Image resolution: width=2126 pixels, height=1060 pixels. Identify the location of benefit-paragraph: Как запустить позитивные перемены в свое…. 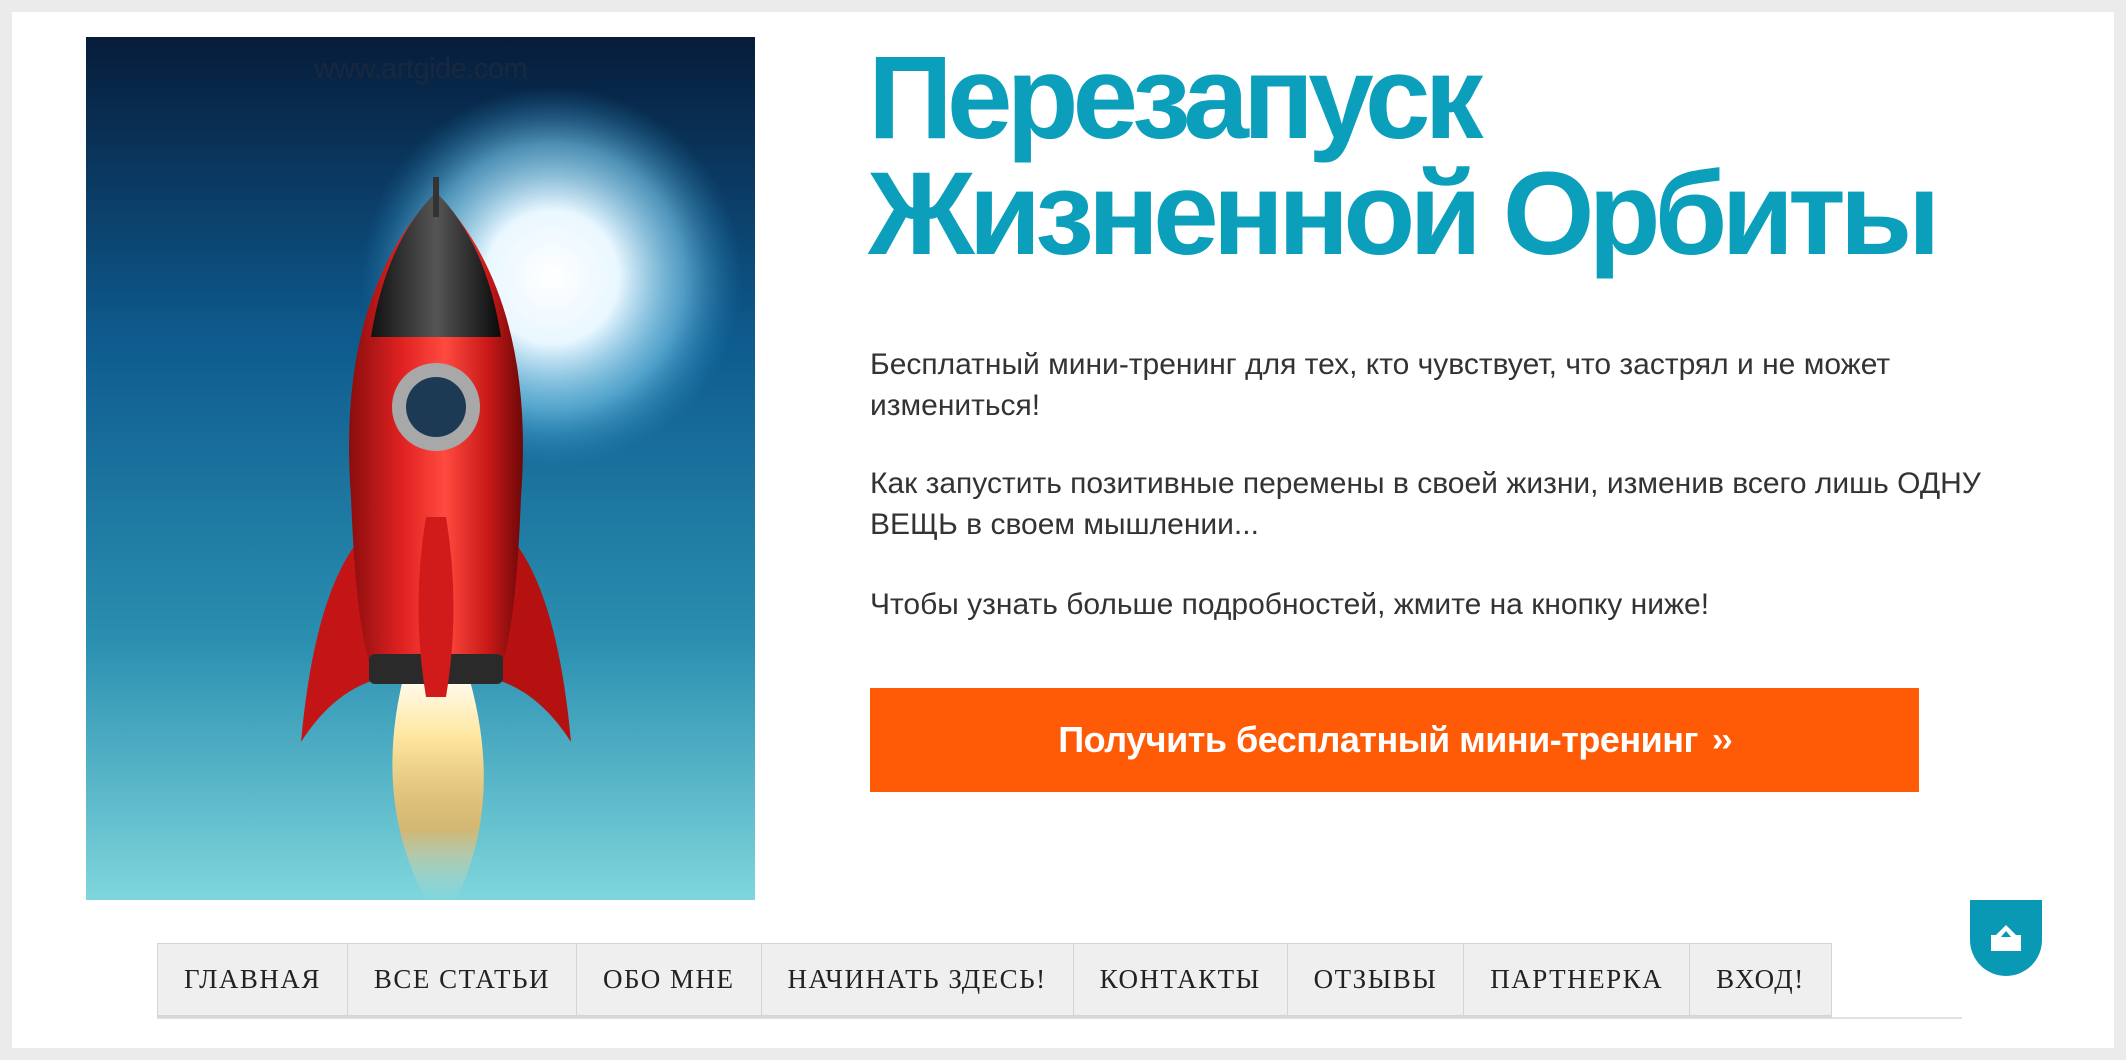
(1425, 504).